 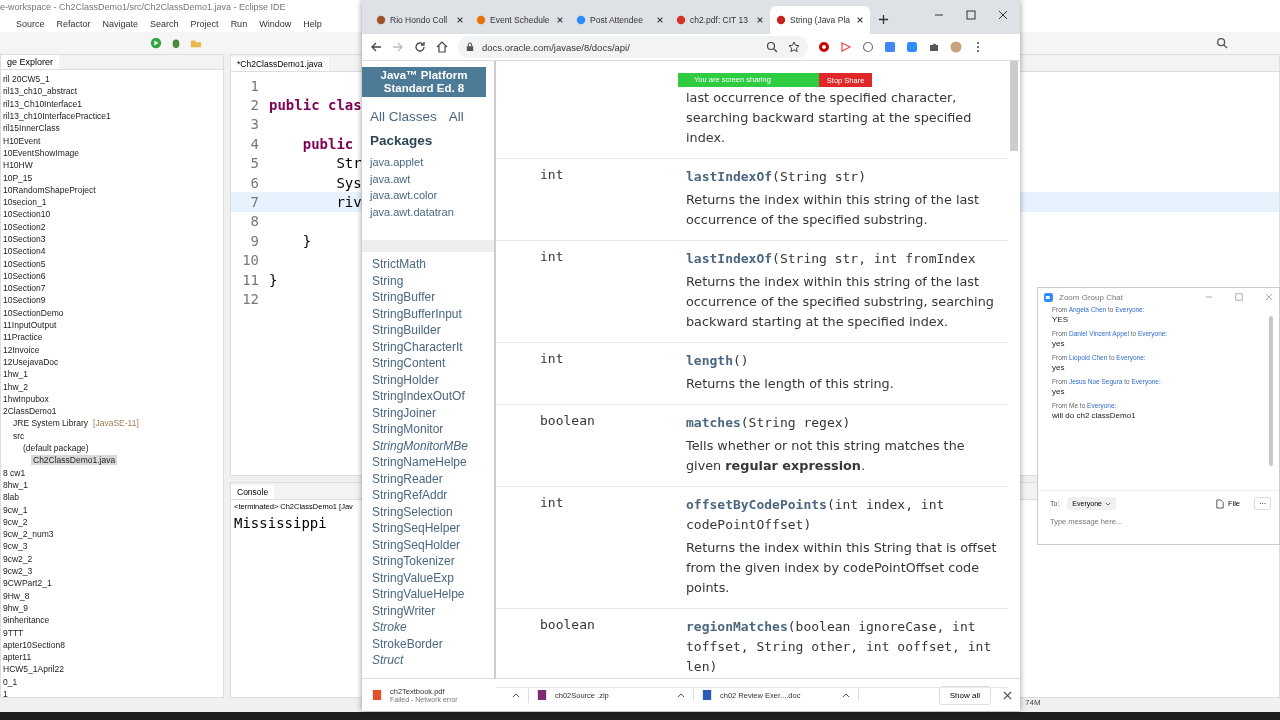 I want to click on address-bar: docs.oracle.com/javase/8/docs/api/, so click(x=633, y=47).